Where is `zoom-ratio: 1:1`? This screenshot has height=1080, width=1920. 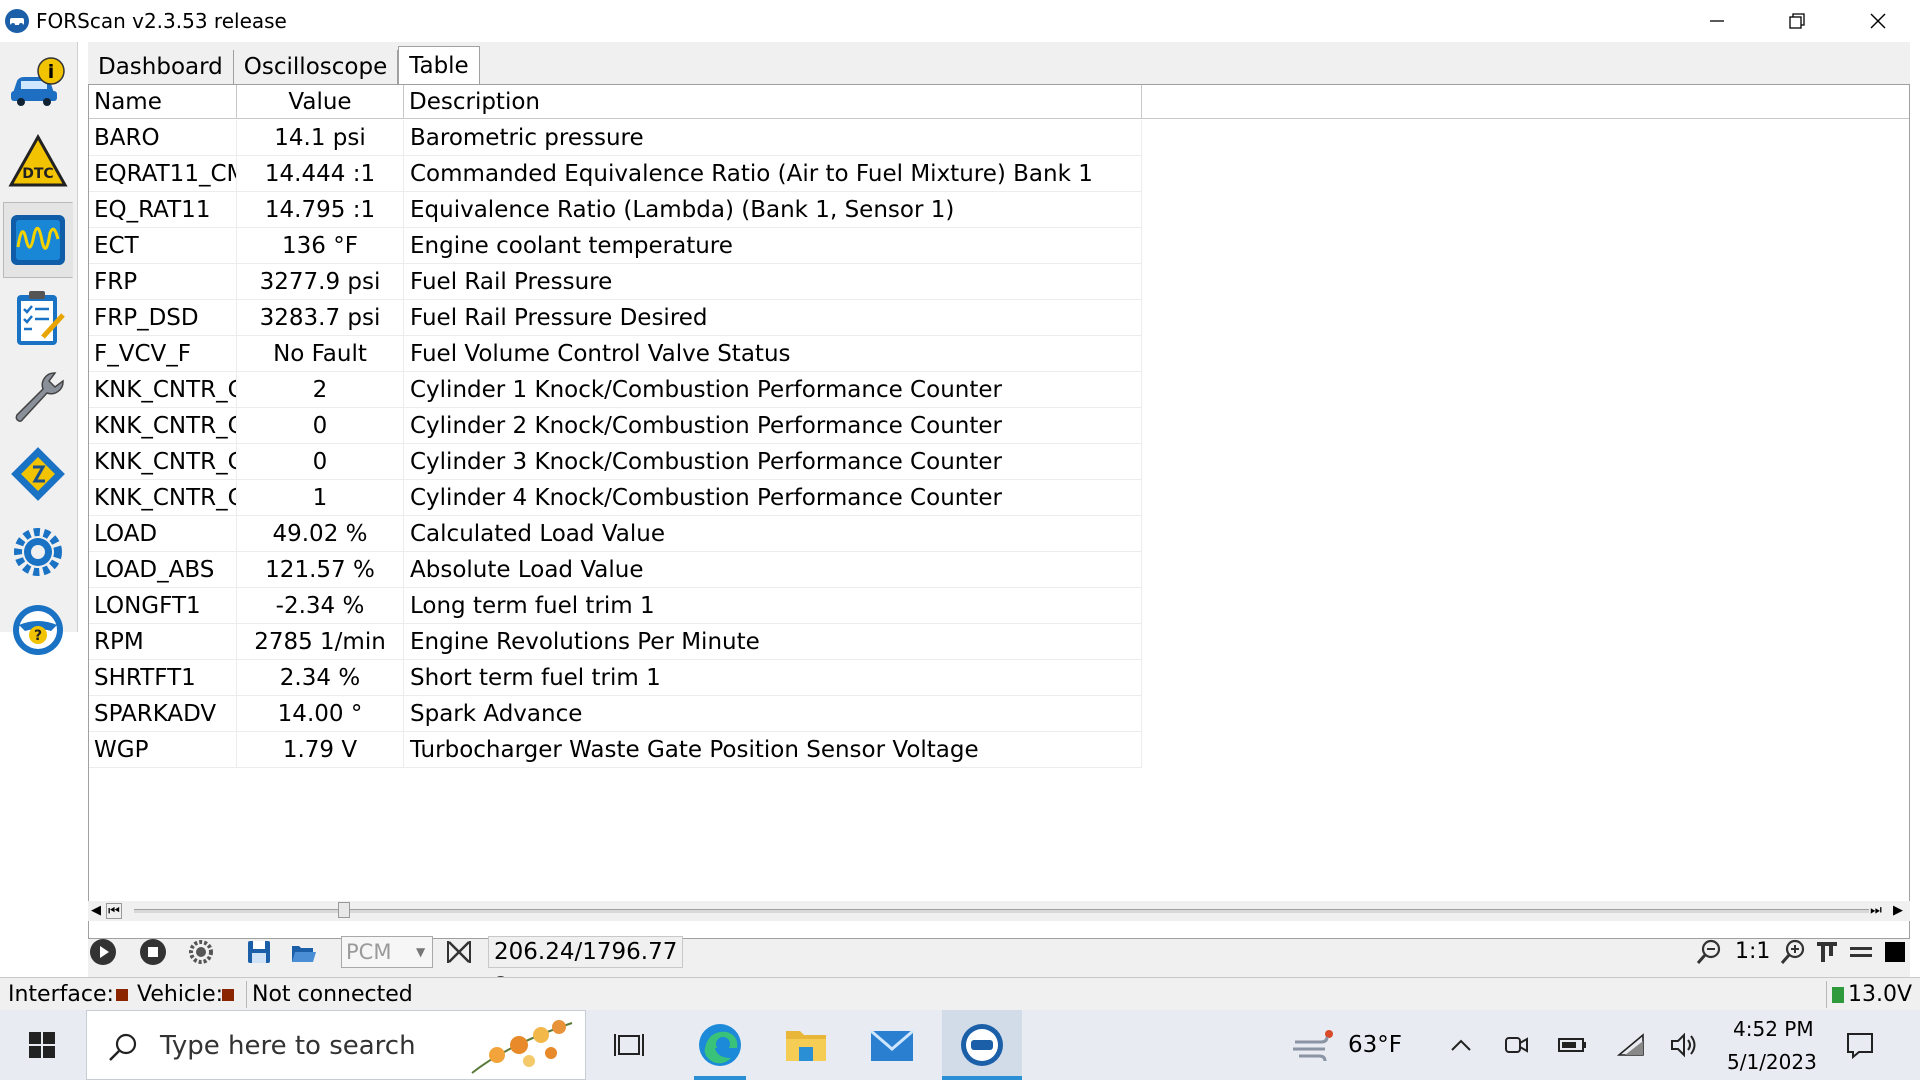 zoom-ratio: 1:1 is located at coordinates (1752, 952).